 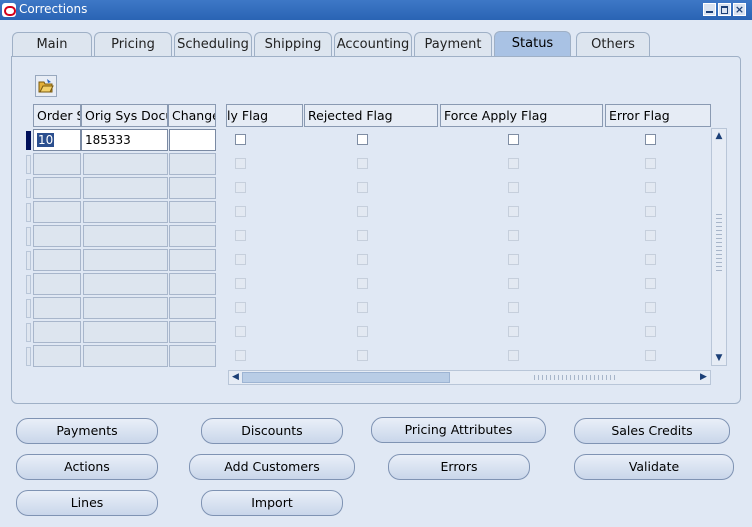 What do you see at coordinates (235, 377) in the screenshot?
I see `arrow-left-icon: ◀` at bounding box center [235, 377].